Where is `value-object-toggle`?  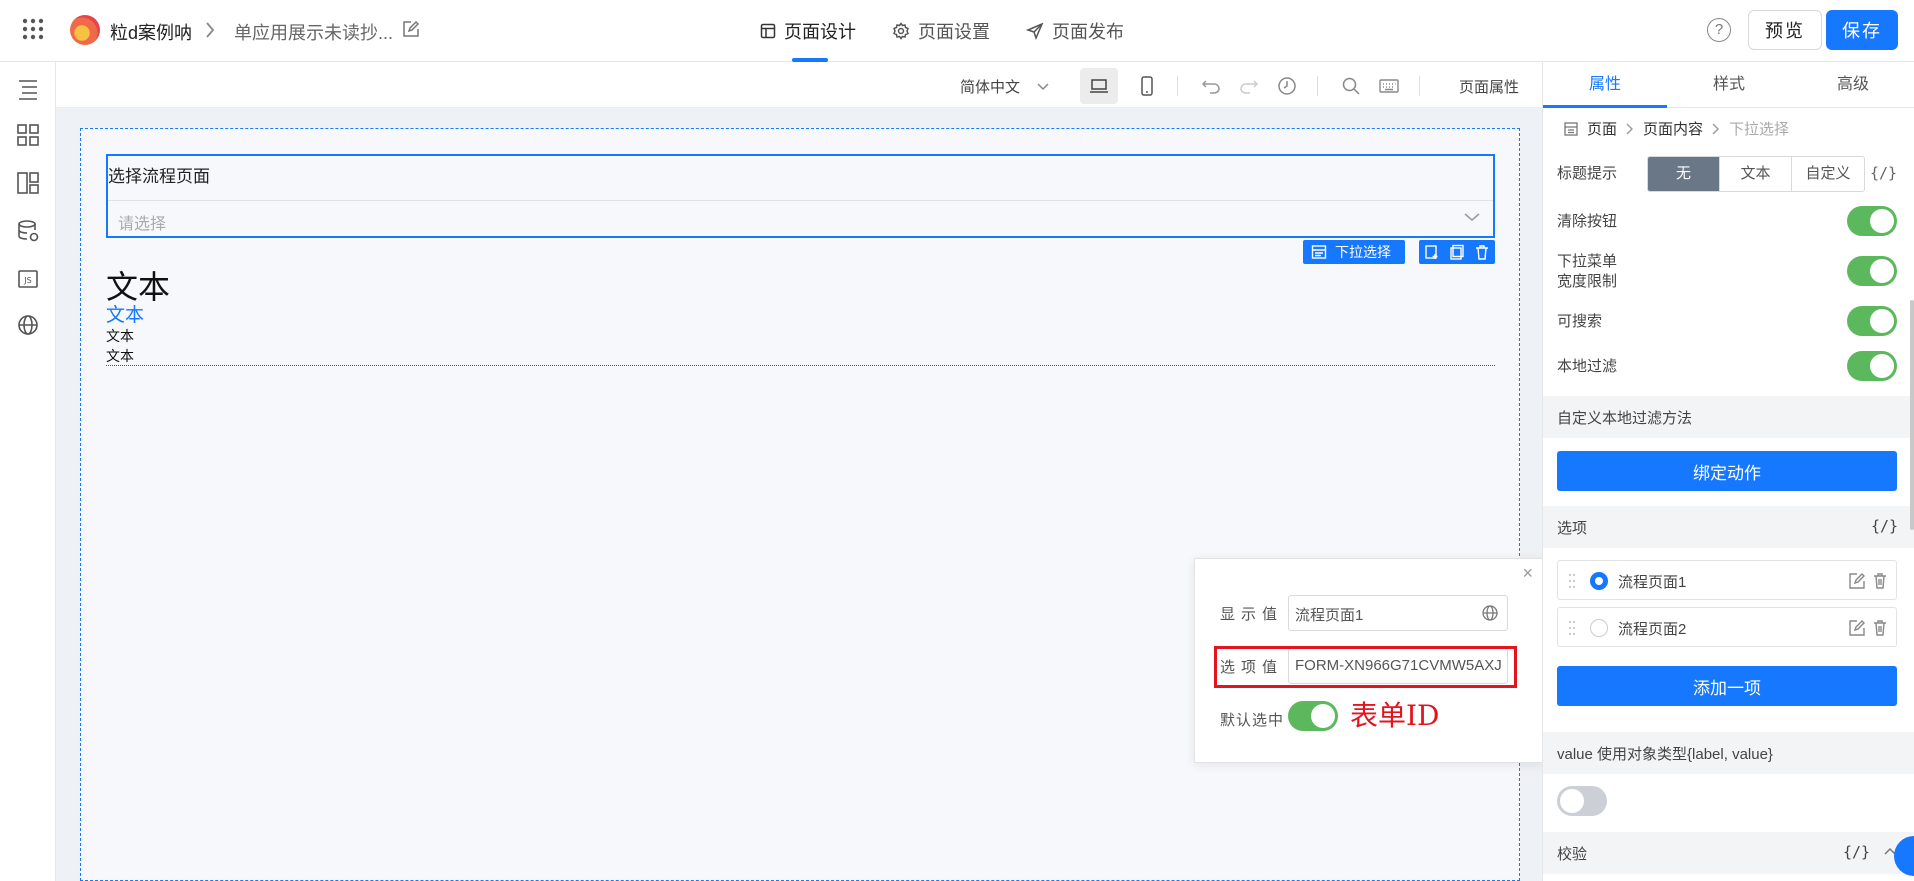
value-object-toggle is located at coordinates (1582, 801).